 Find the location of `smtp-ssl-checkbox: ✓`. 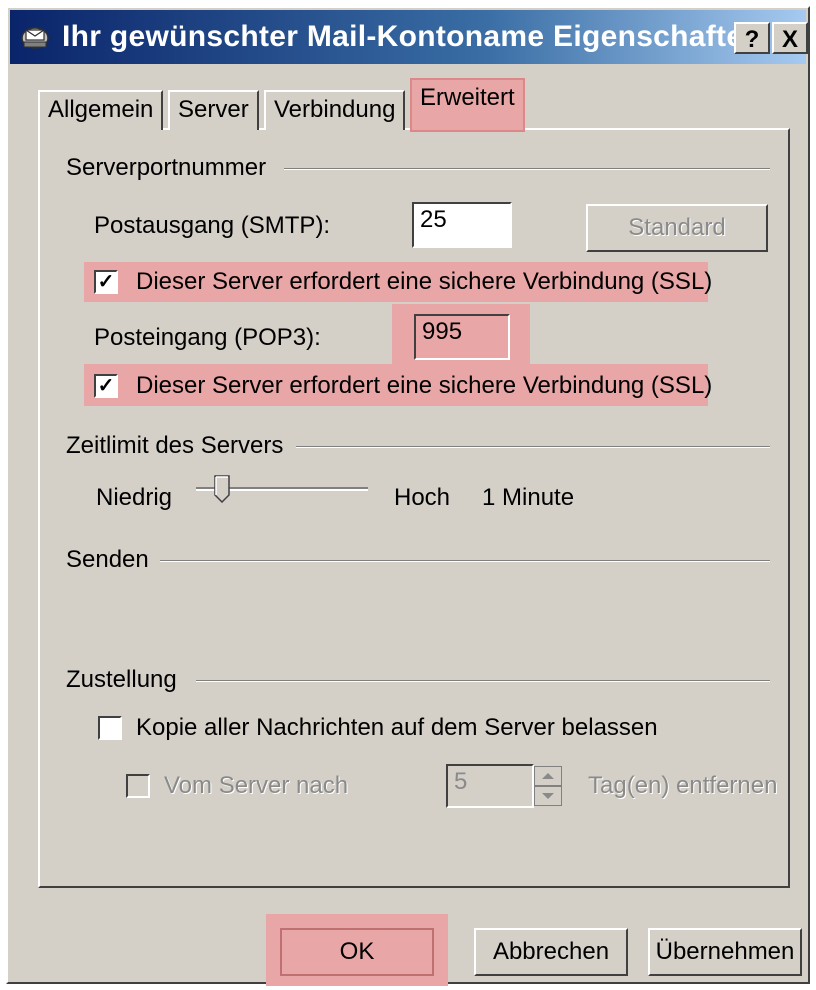

smtp-ssl-checkbox: ✓ is located at coordinates (106, 282).